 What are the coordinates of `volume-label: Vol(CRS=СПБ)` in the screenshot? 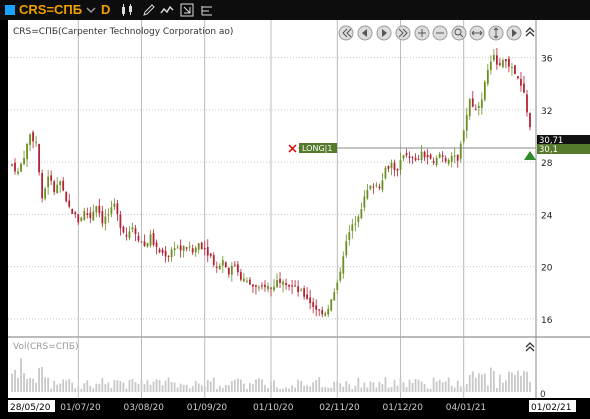 It's located at (46, 347).